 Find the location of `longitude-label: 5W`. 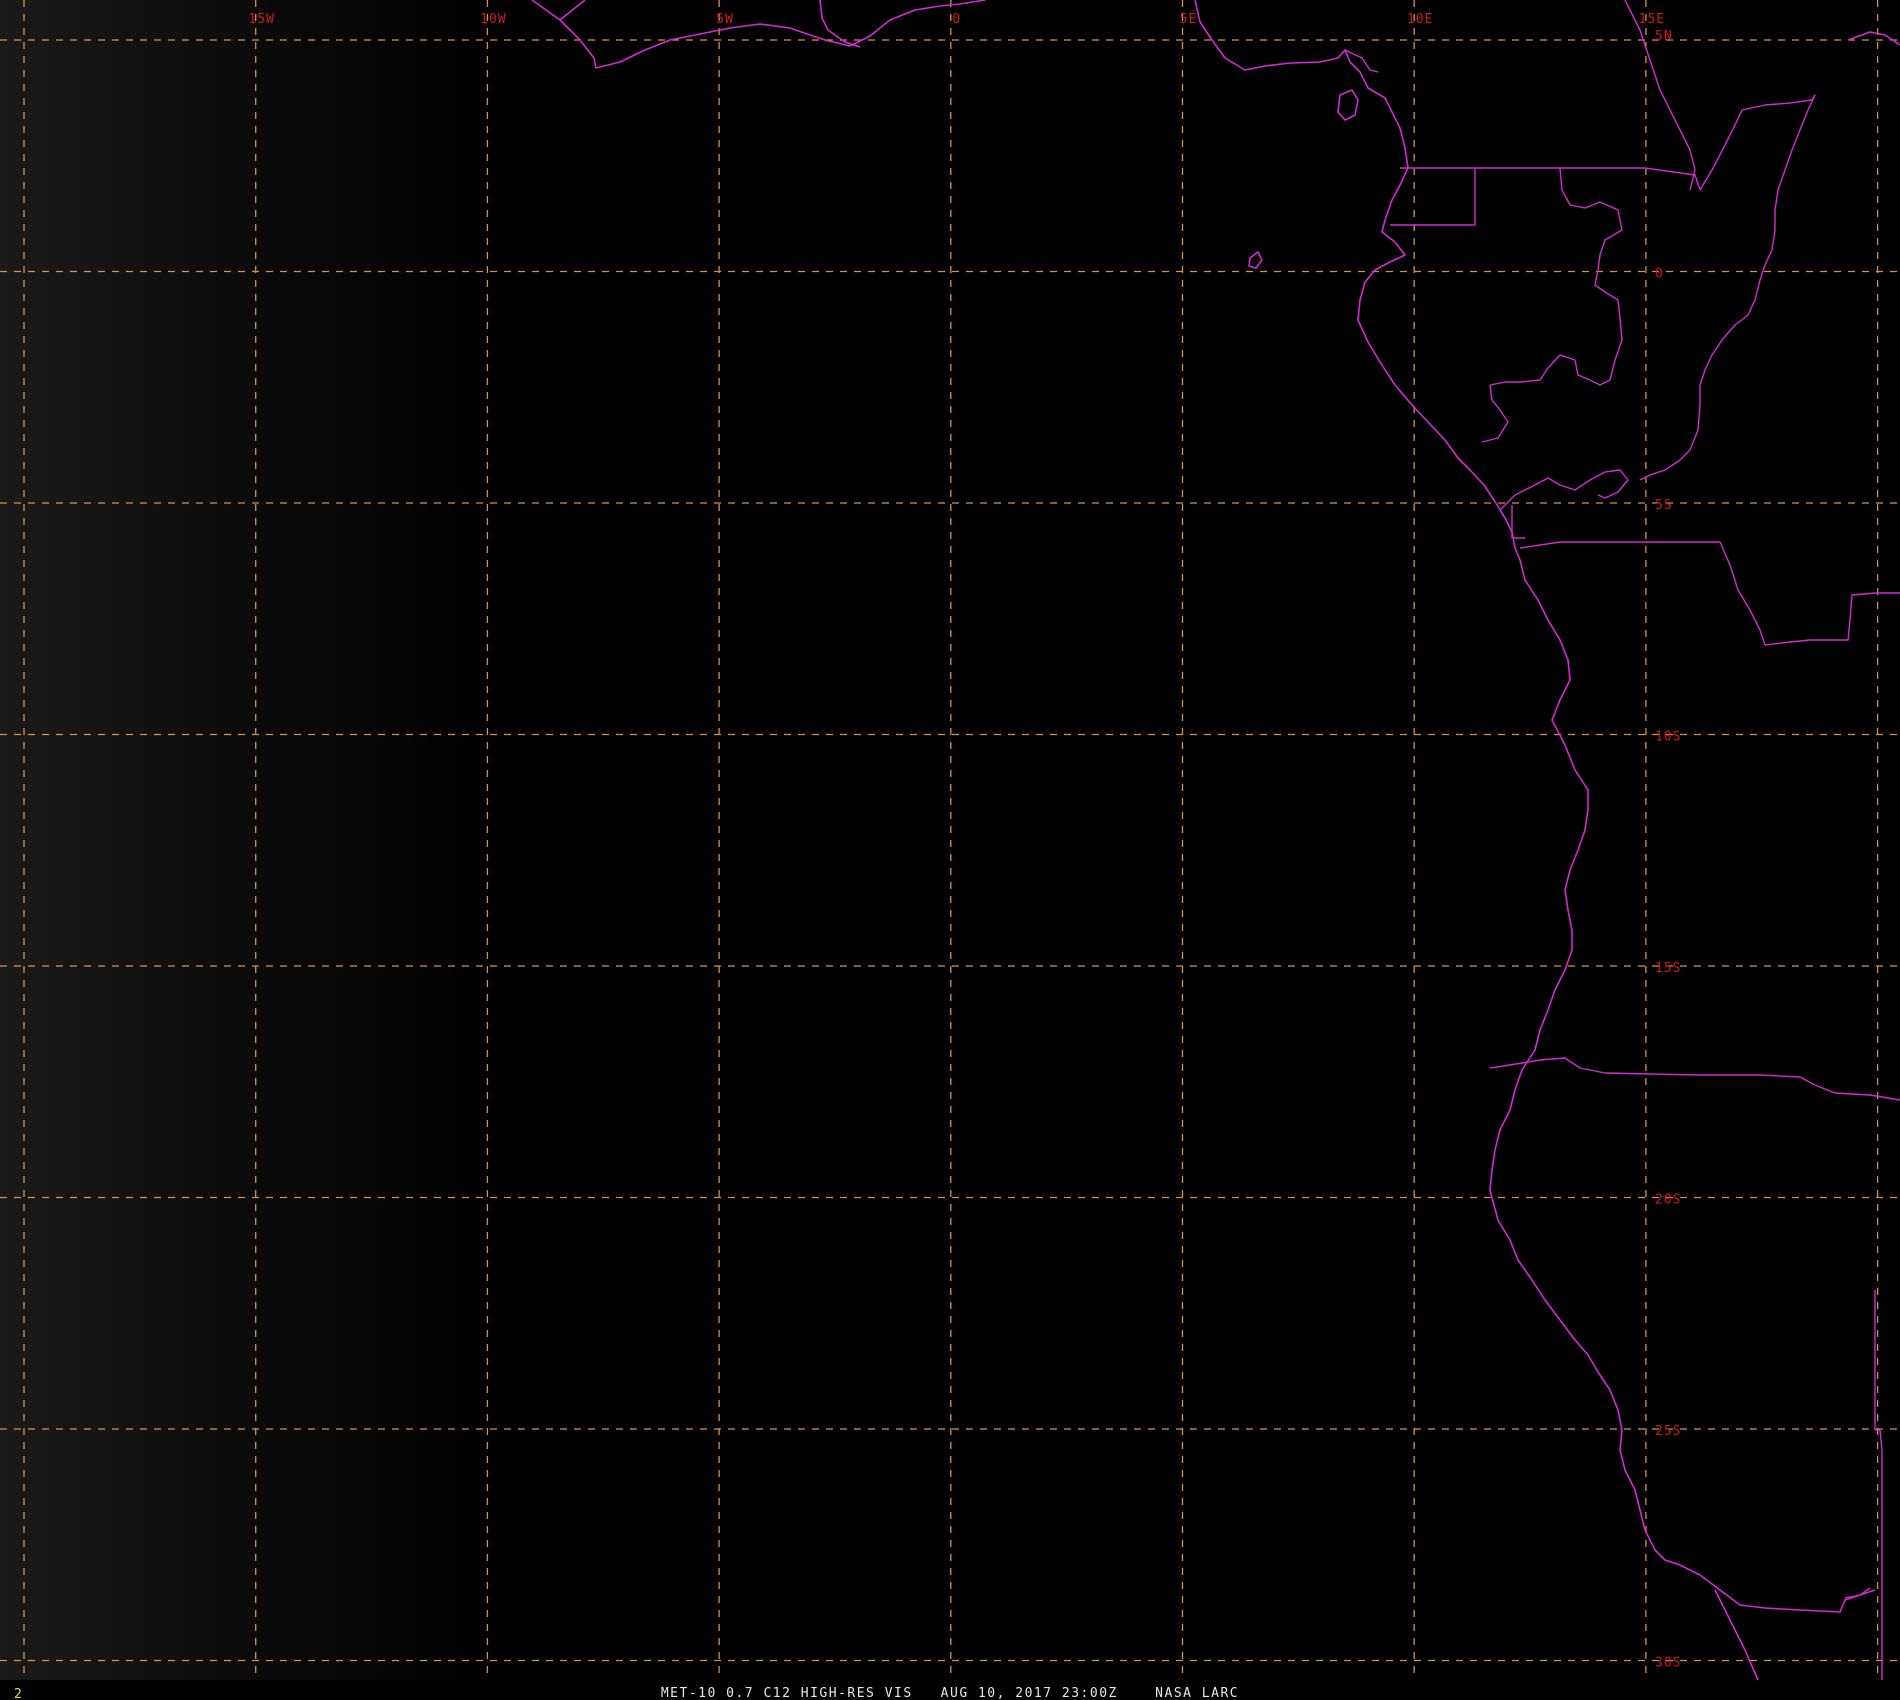

longitude-label: 5W is located at coordinates (725, 19).